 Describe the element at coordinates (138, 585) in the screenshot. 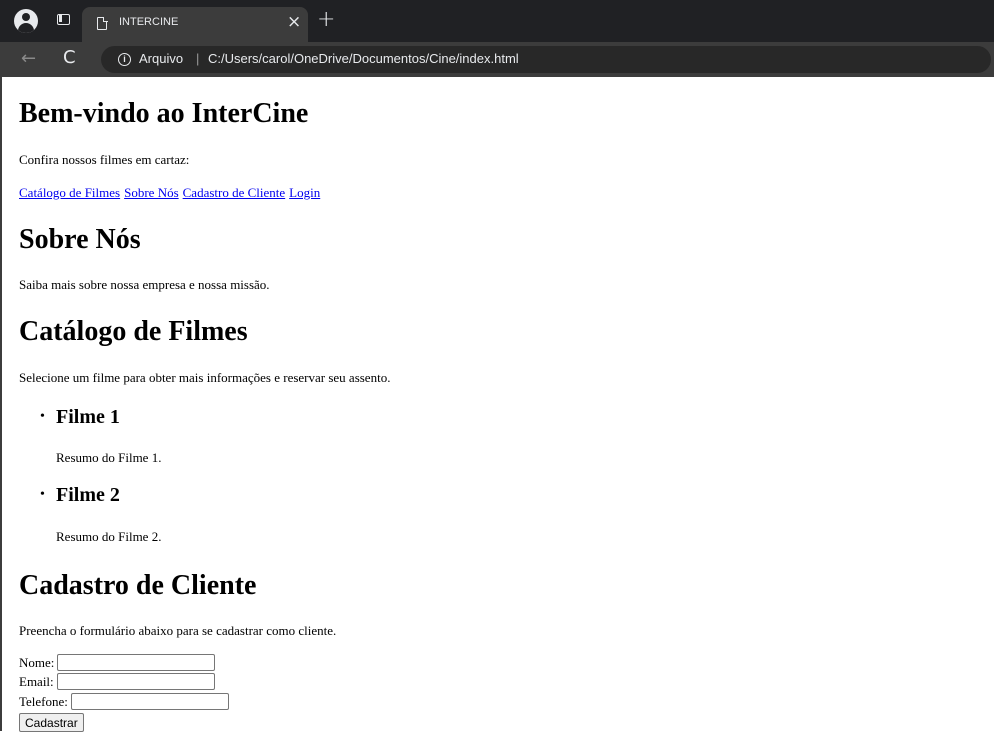

I see `signup-heading: Cadastro de Cliente` at that location.